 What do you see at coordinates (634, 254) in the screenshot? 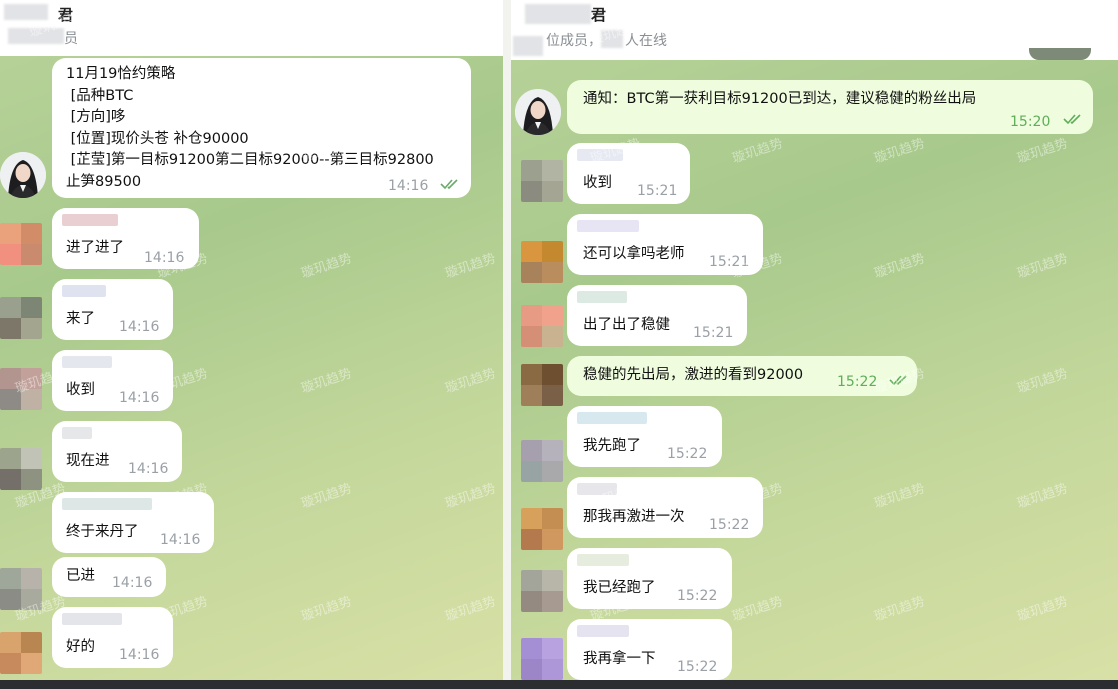
I see `message-text: 还可以拿吗老师` at bounding box center [634, 254].